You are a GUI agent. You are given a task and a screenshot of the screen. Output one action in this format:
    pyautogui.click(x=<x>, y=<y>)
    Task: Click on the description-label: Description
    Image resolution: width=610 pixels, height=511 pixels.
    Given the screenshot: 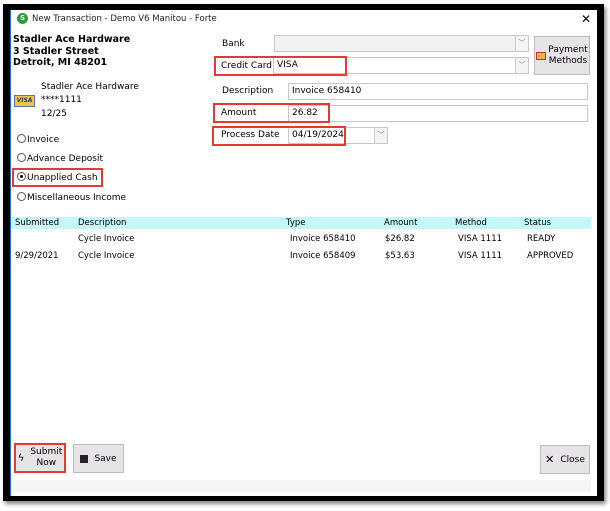 What is the action you would take?
    pyautogui.click(x=248, y=91)
    